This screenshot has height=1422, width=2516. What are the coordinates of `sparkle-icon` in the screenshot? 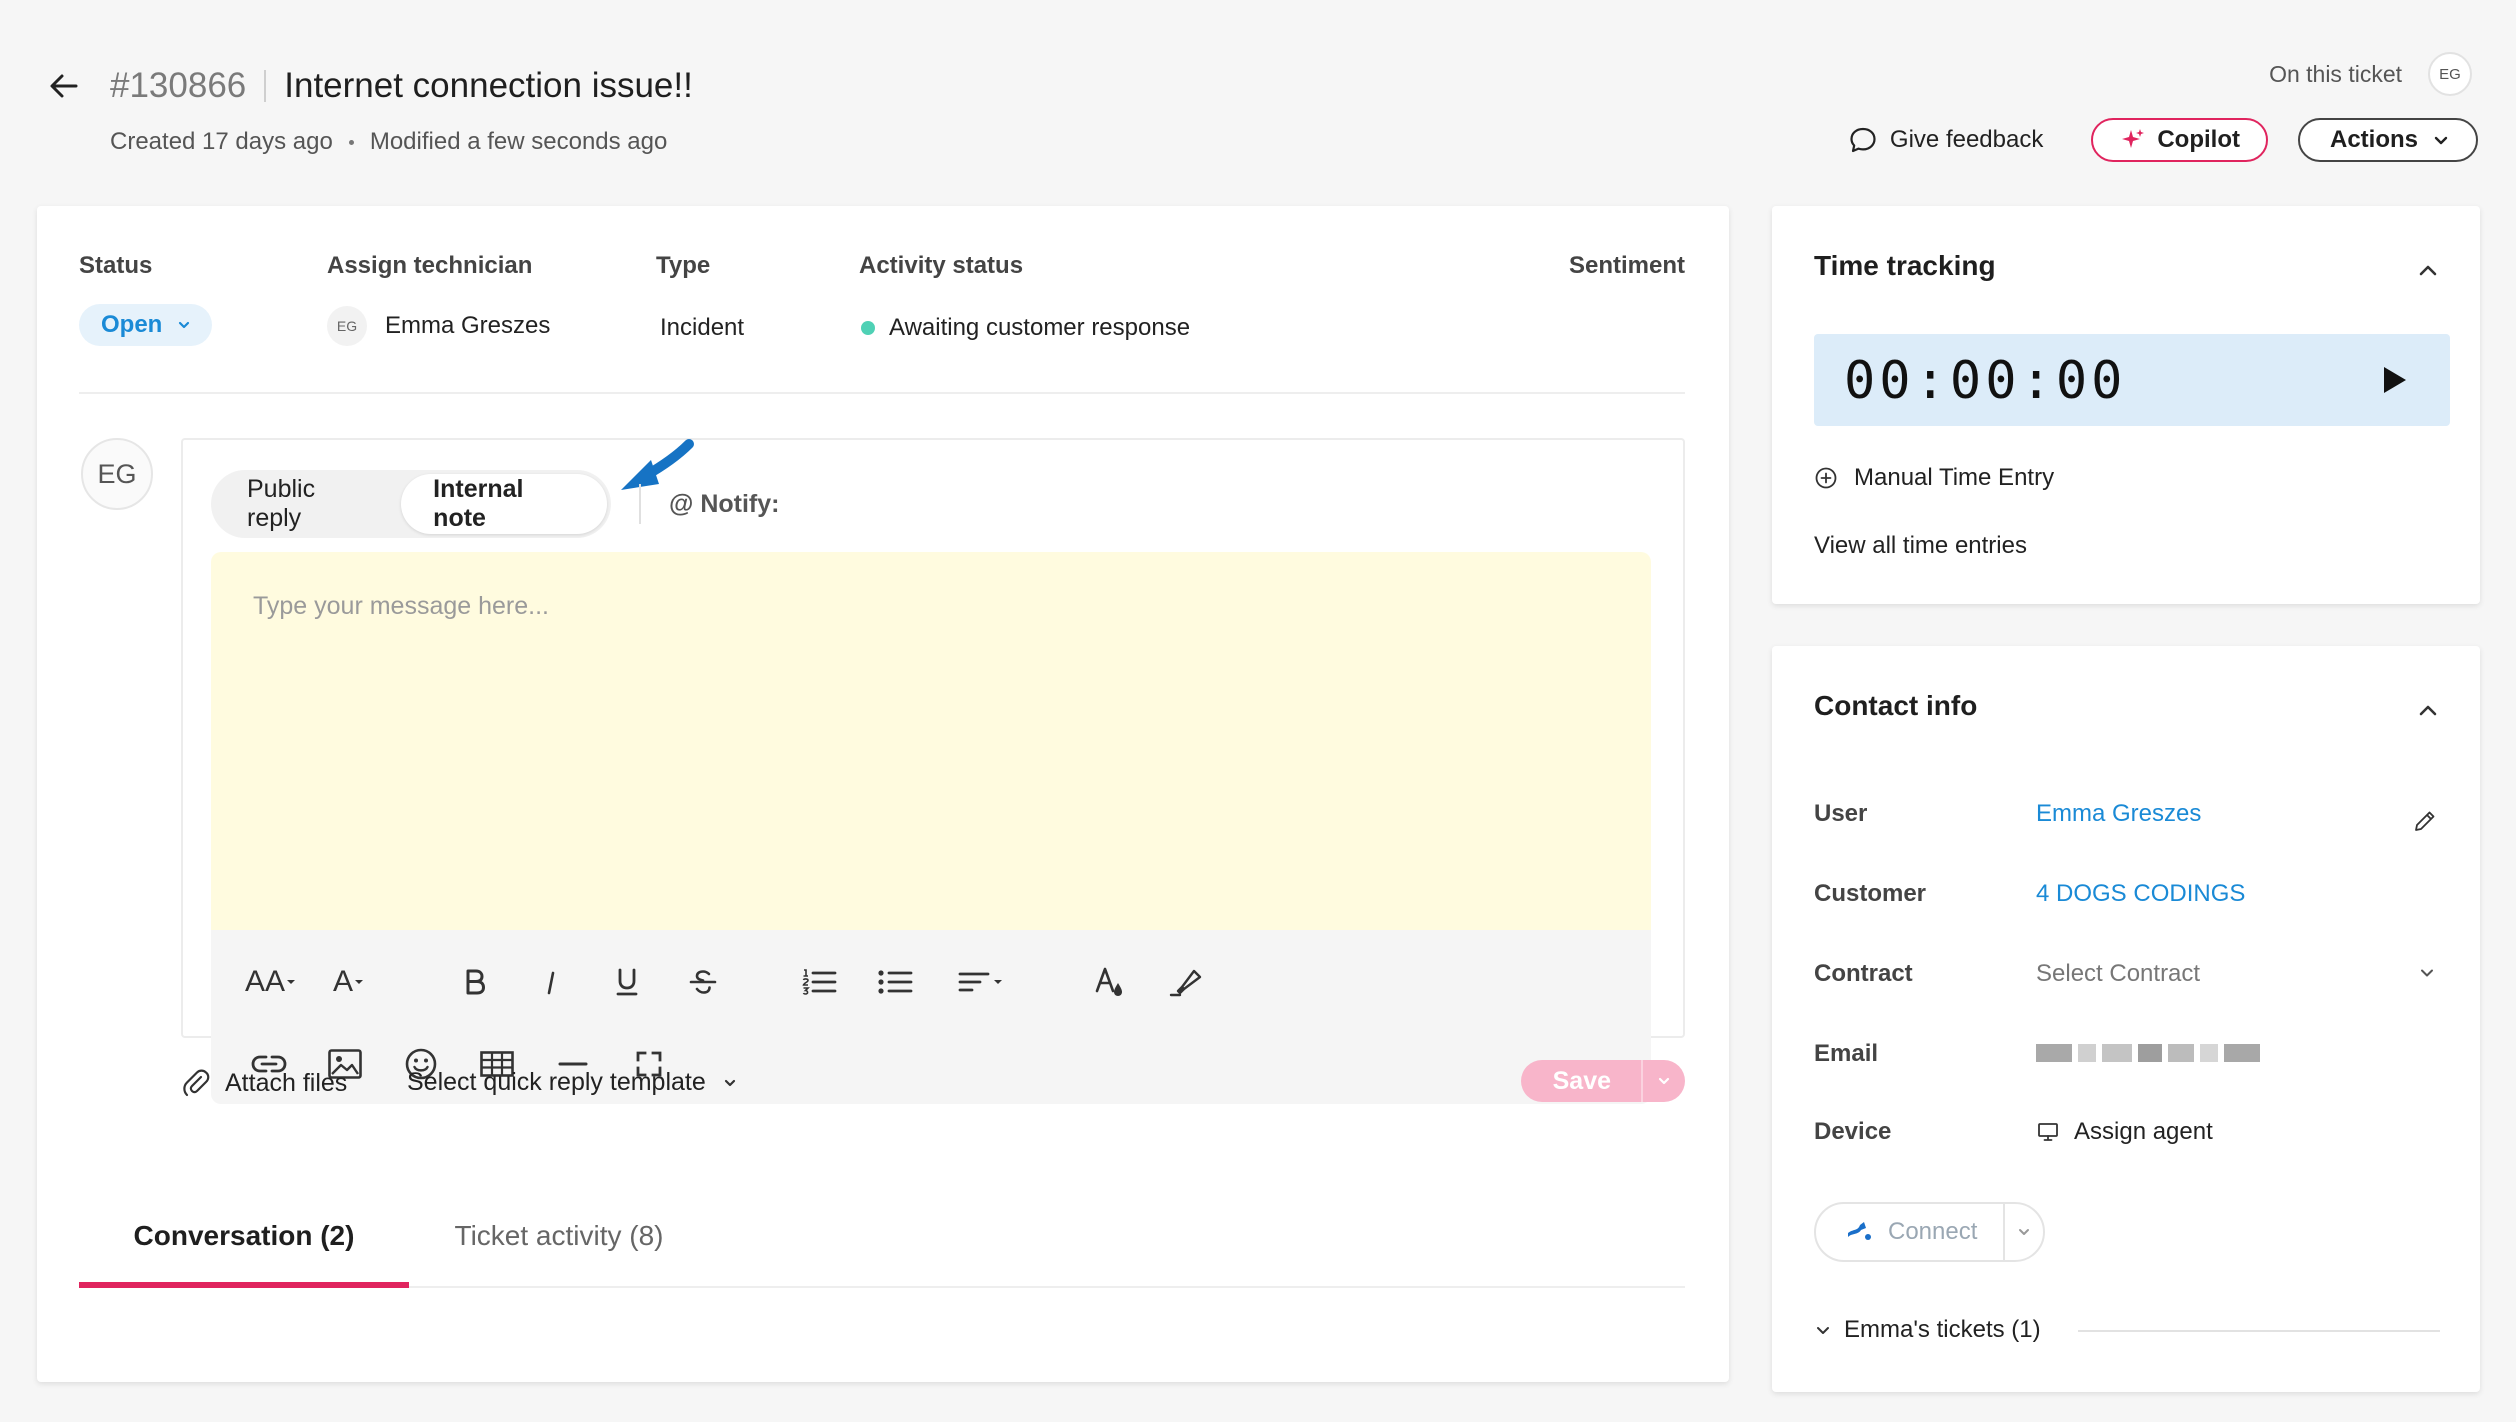 It's located at (2133, 138).